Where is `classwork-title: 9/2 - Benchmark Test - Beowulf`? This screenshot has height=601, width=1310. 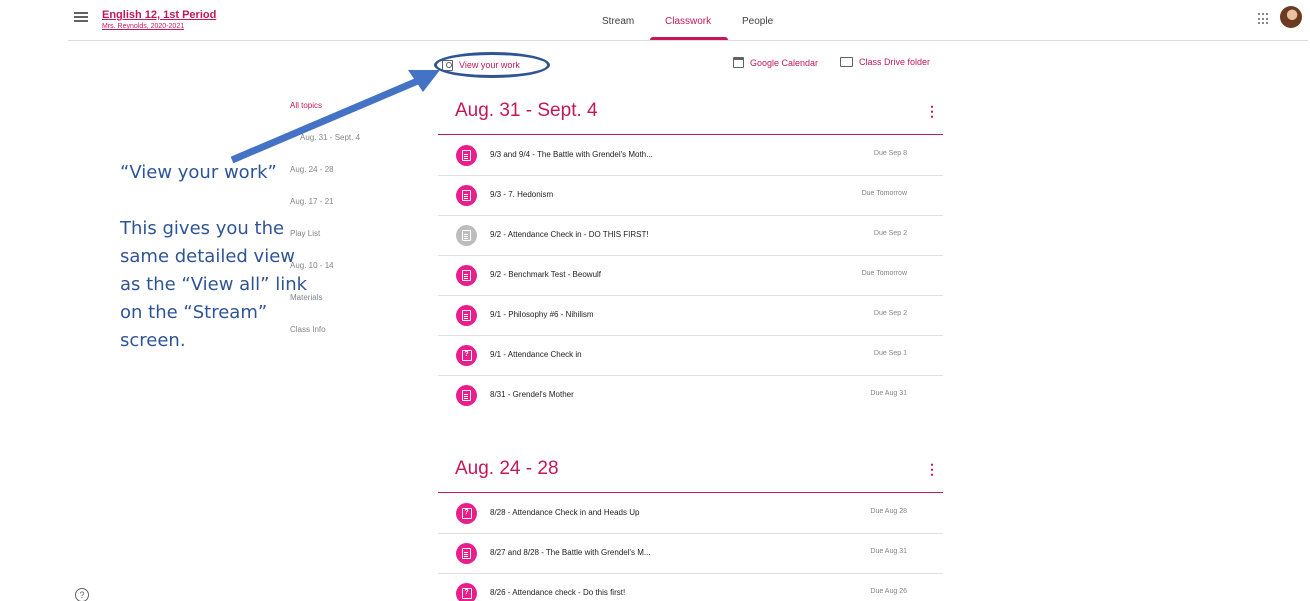
classwork-title: 9/2 - Benchmark Test - Beowulf is located at coordinates (546, 274).